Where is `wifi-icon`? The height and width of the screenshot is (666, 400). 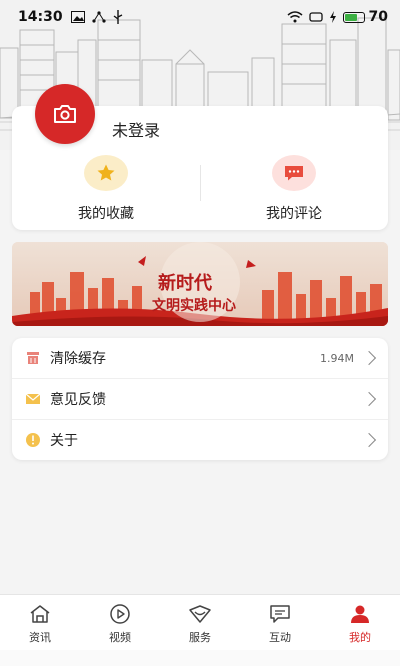
wifi-icon is located at coordinates (295, 17).